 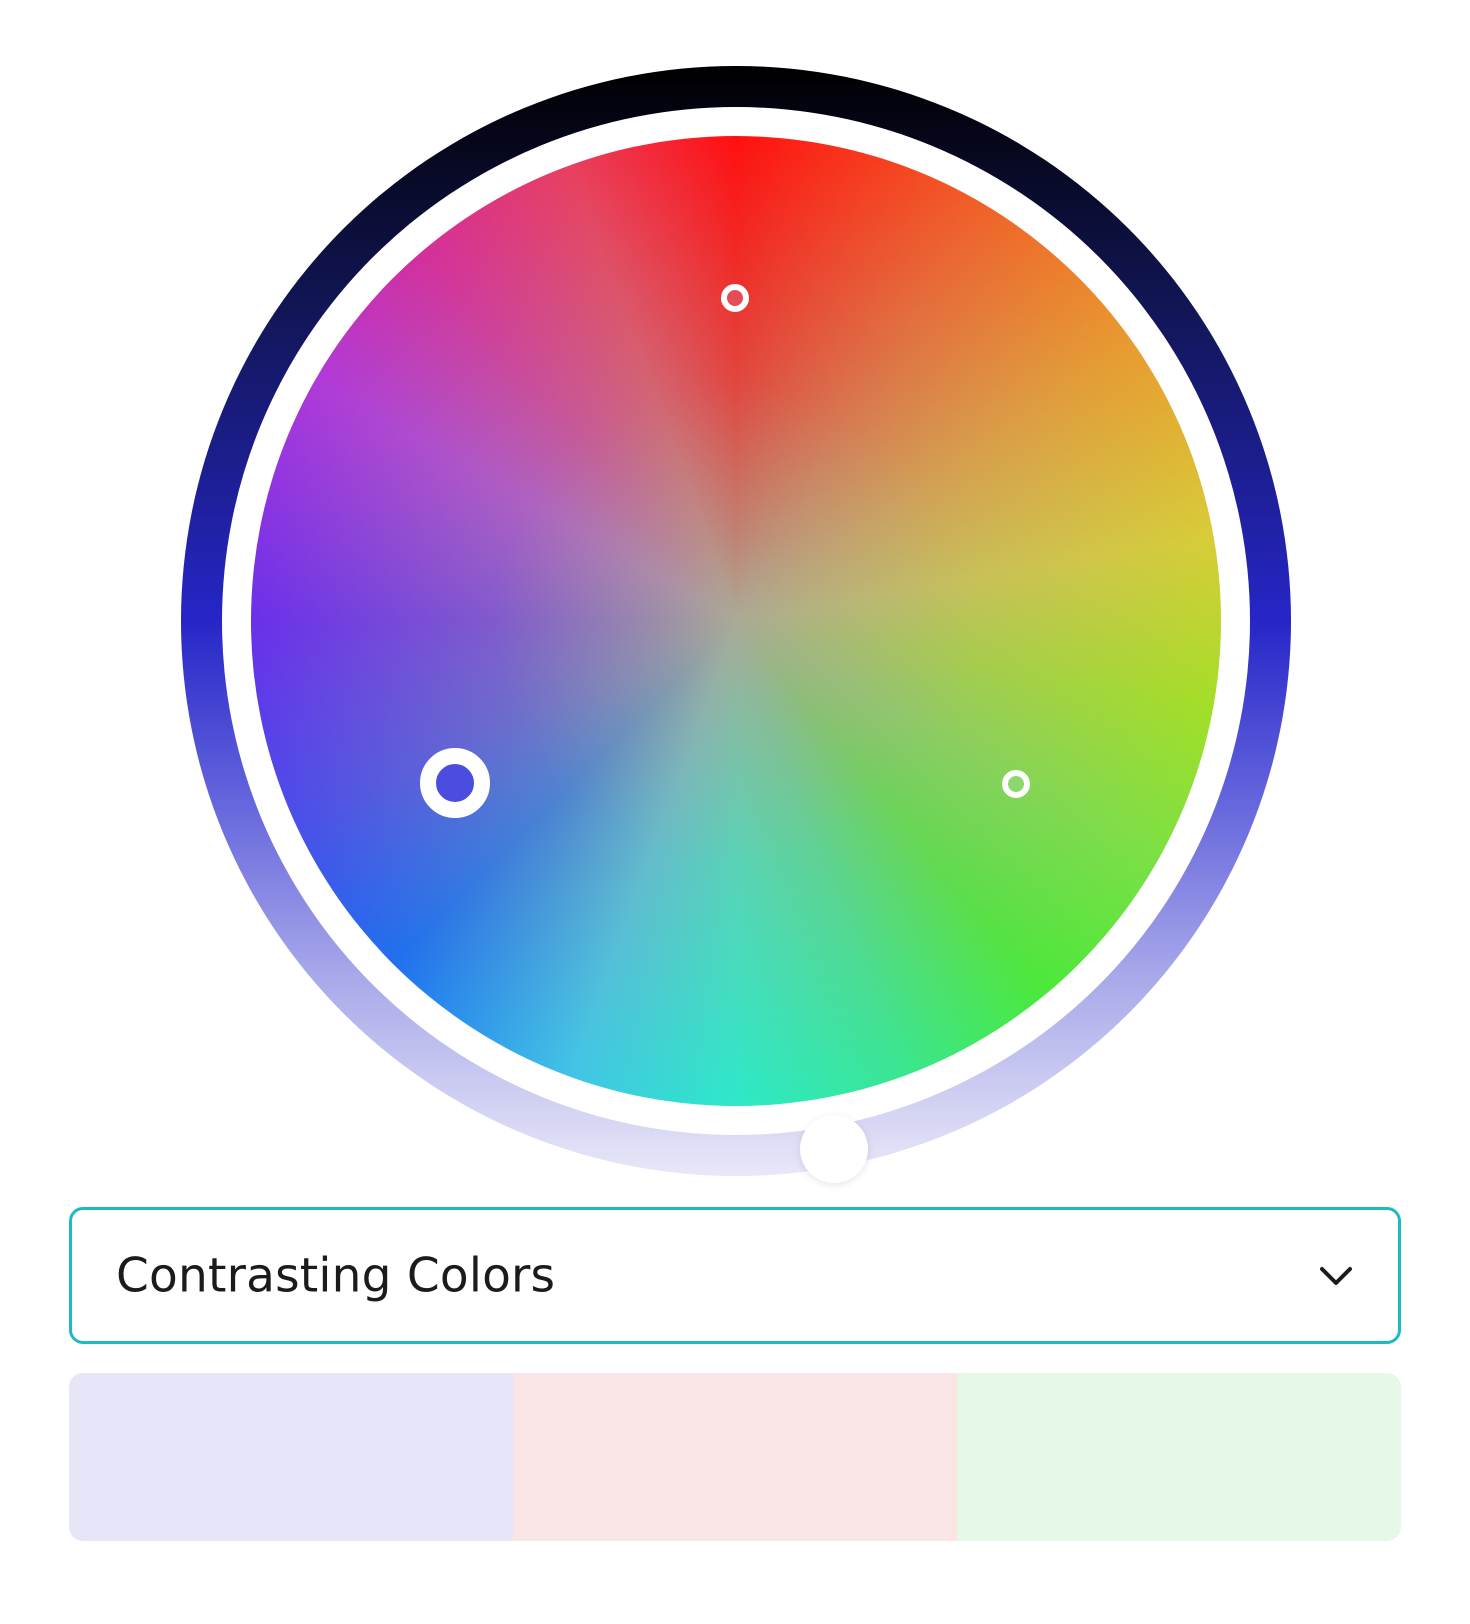 I want to click on color-harmony-selected-label: Contrasting Colors, so click(x=336, y=1275).